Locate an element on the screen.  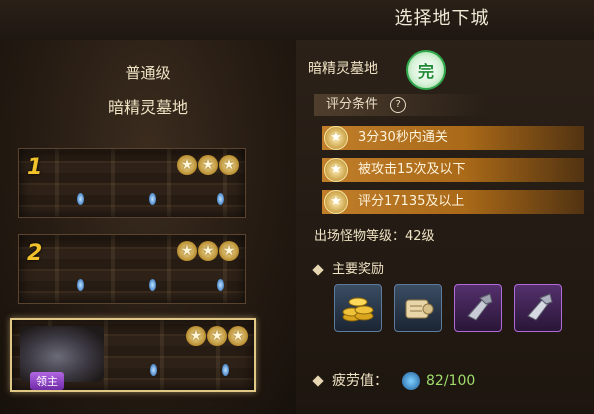
criteria-text: 评分17135及以上 is located at coordinates (411, 201).